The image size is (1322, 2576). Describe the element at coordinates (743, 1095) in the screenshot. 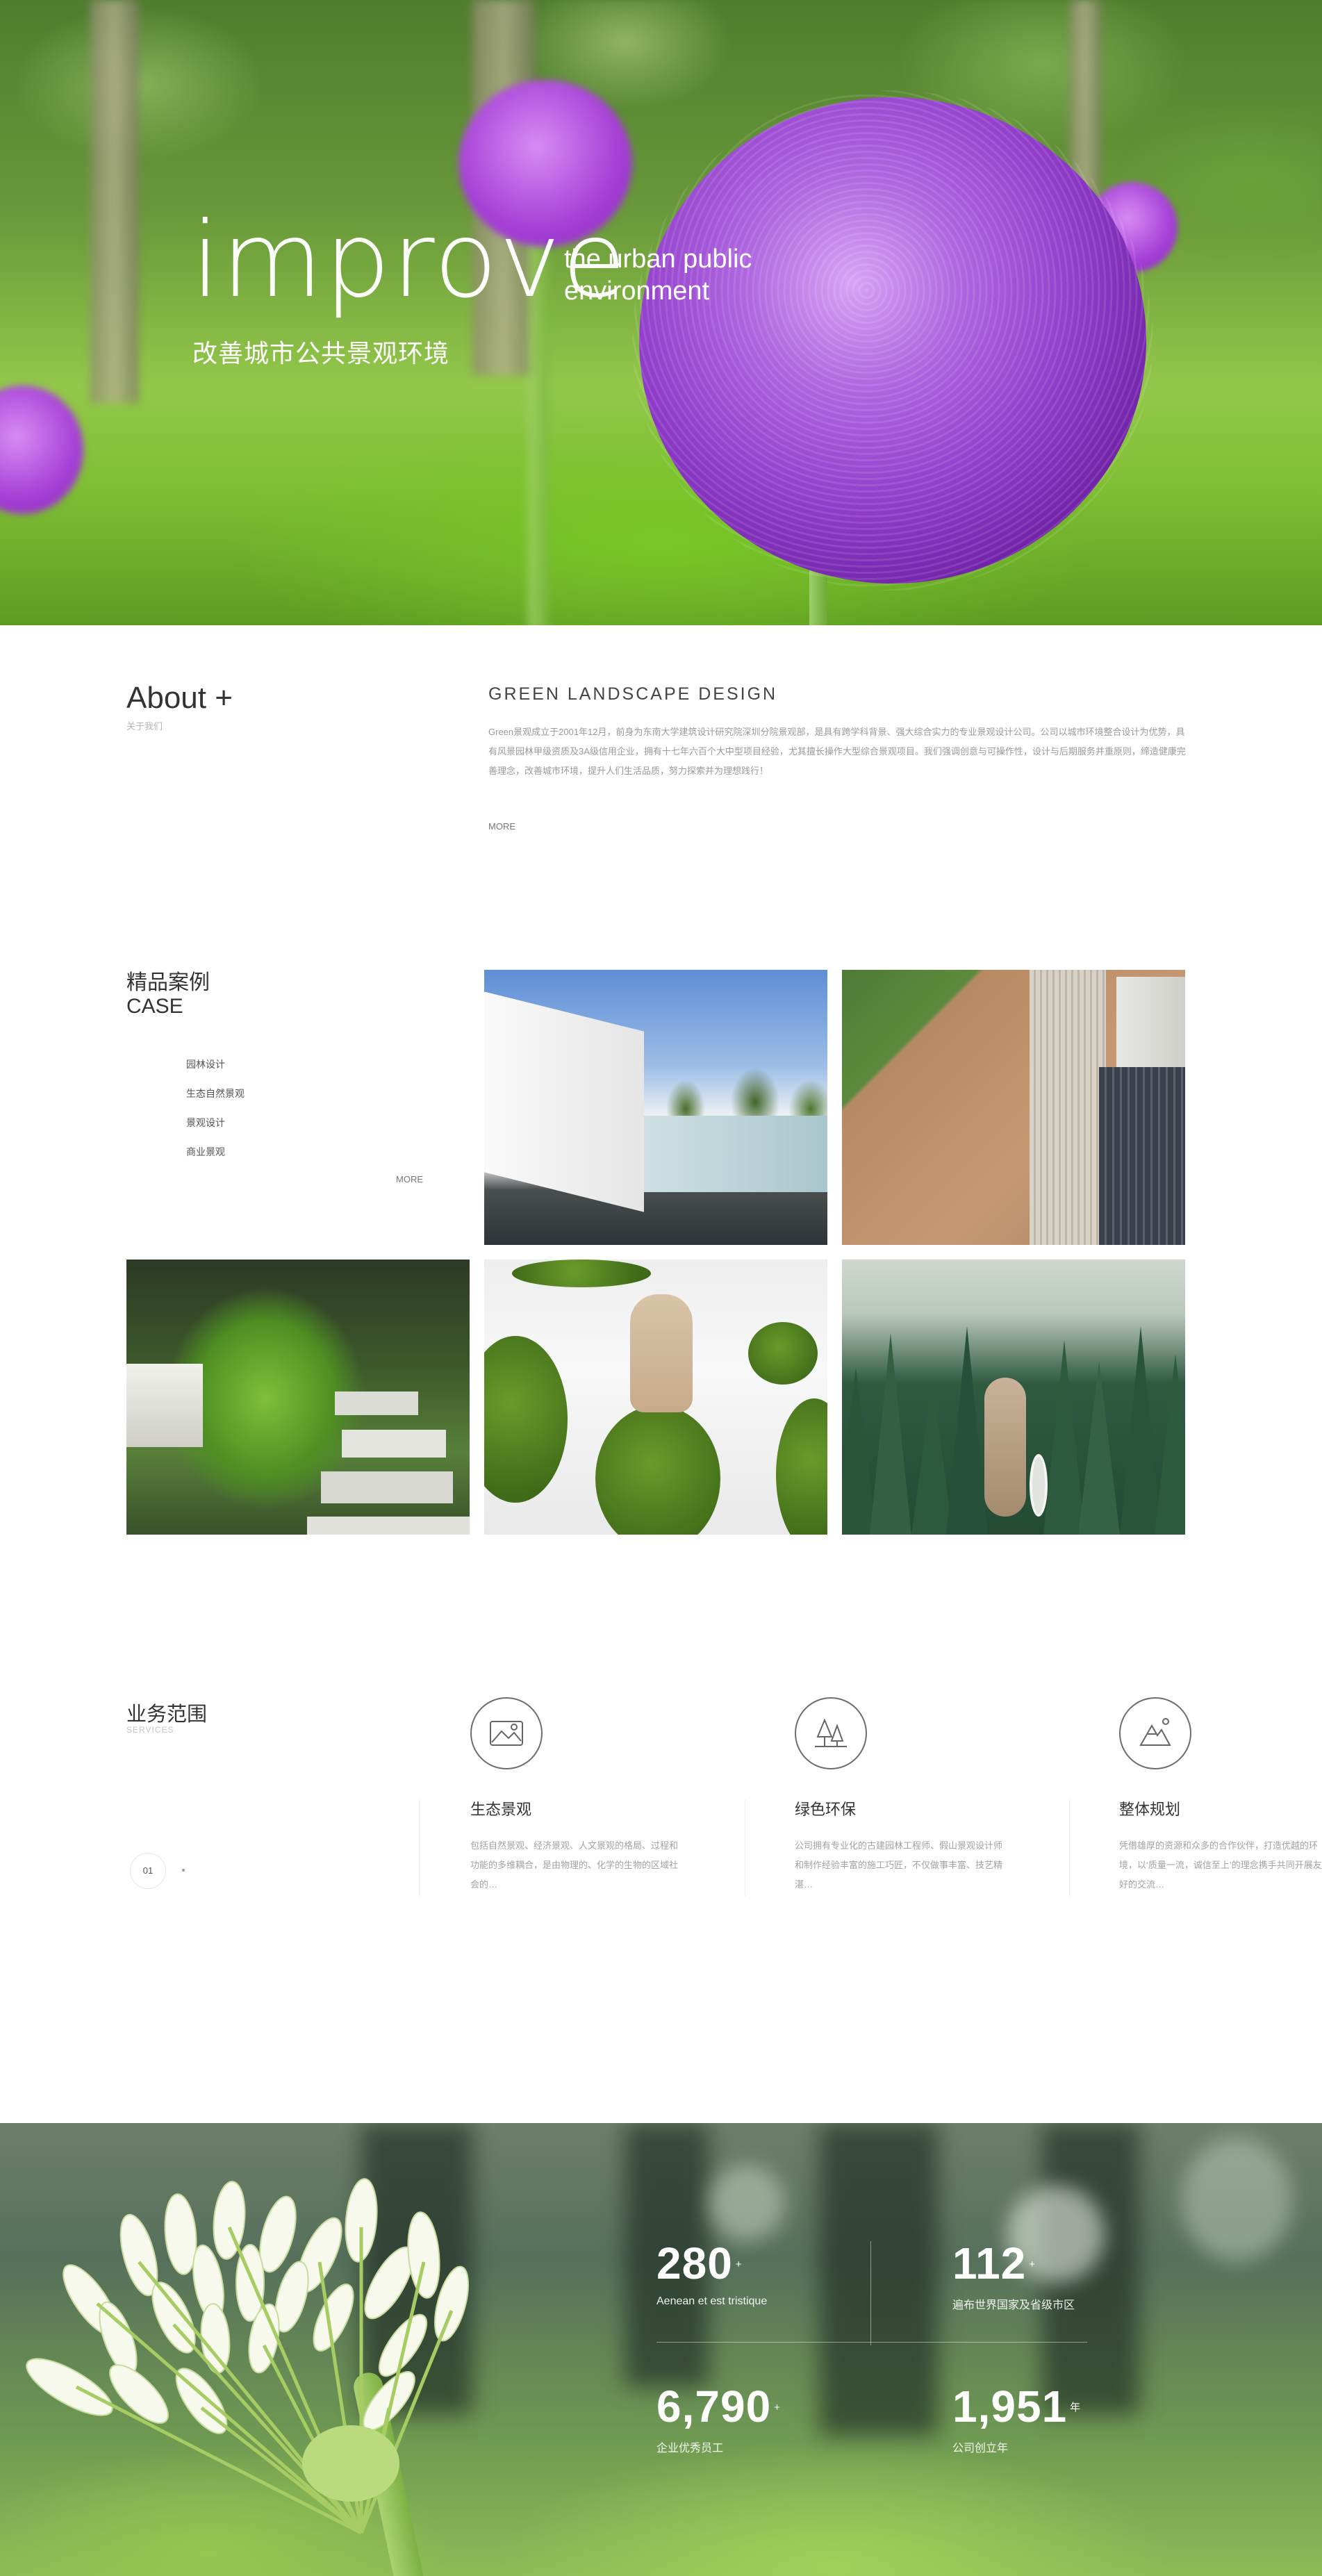

I see `pavilion-trees` at that location.